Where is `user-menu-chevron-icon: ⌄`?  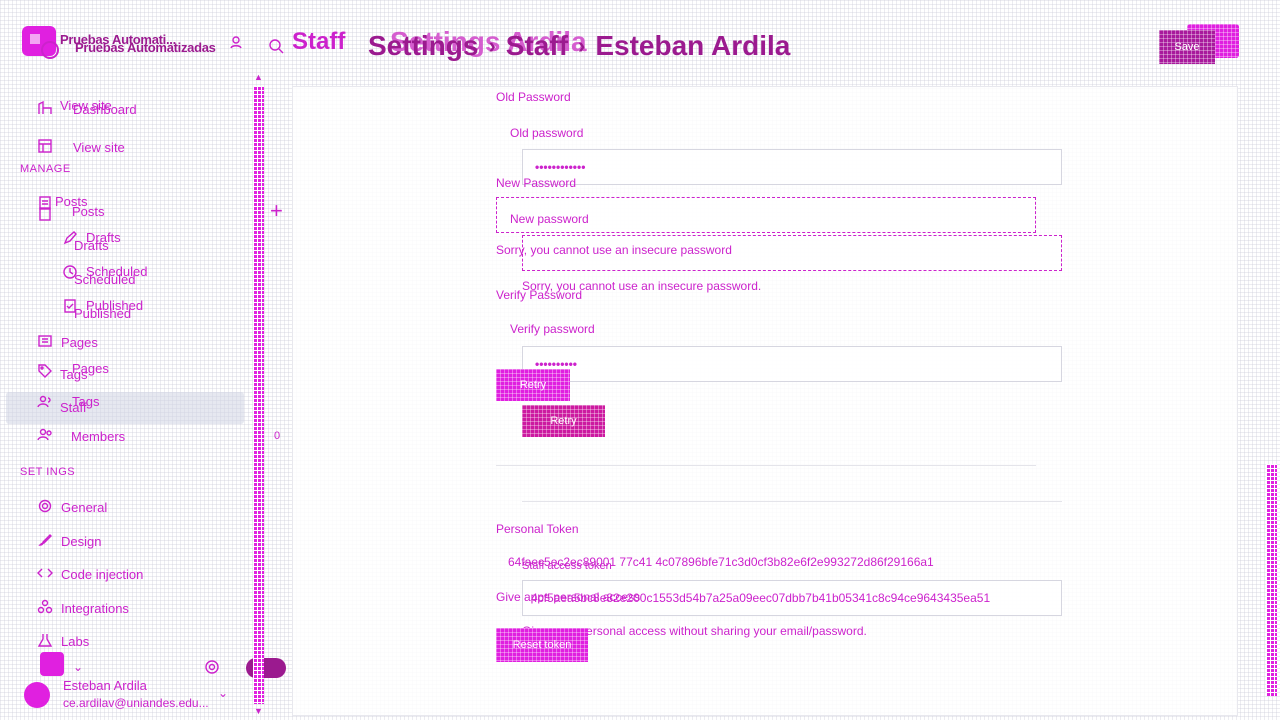
user-menu-chevron-icon: ⌄ is located at coordinates (78, 667).